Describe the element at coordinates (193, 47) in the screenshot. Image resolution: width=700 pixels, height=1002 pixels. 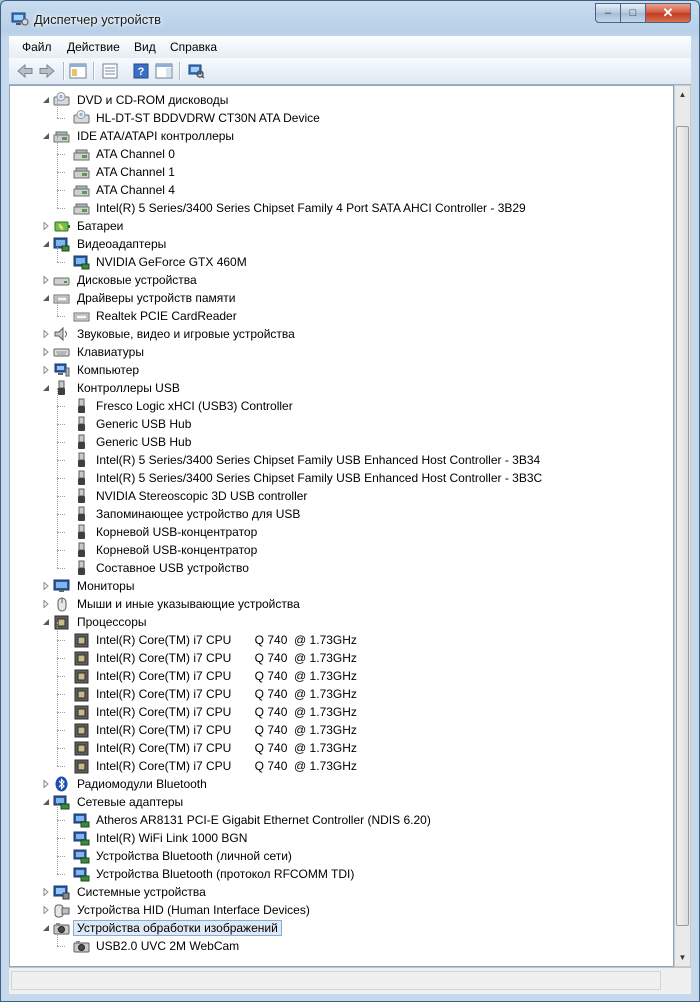
I see `menu-help: Справка` at that location.